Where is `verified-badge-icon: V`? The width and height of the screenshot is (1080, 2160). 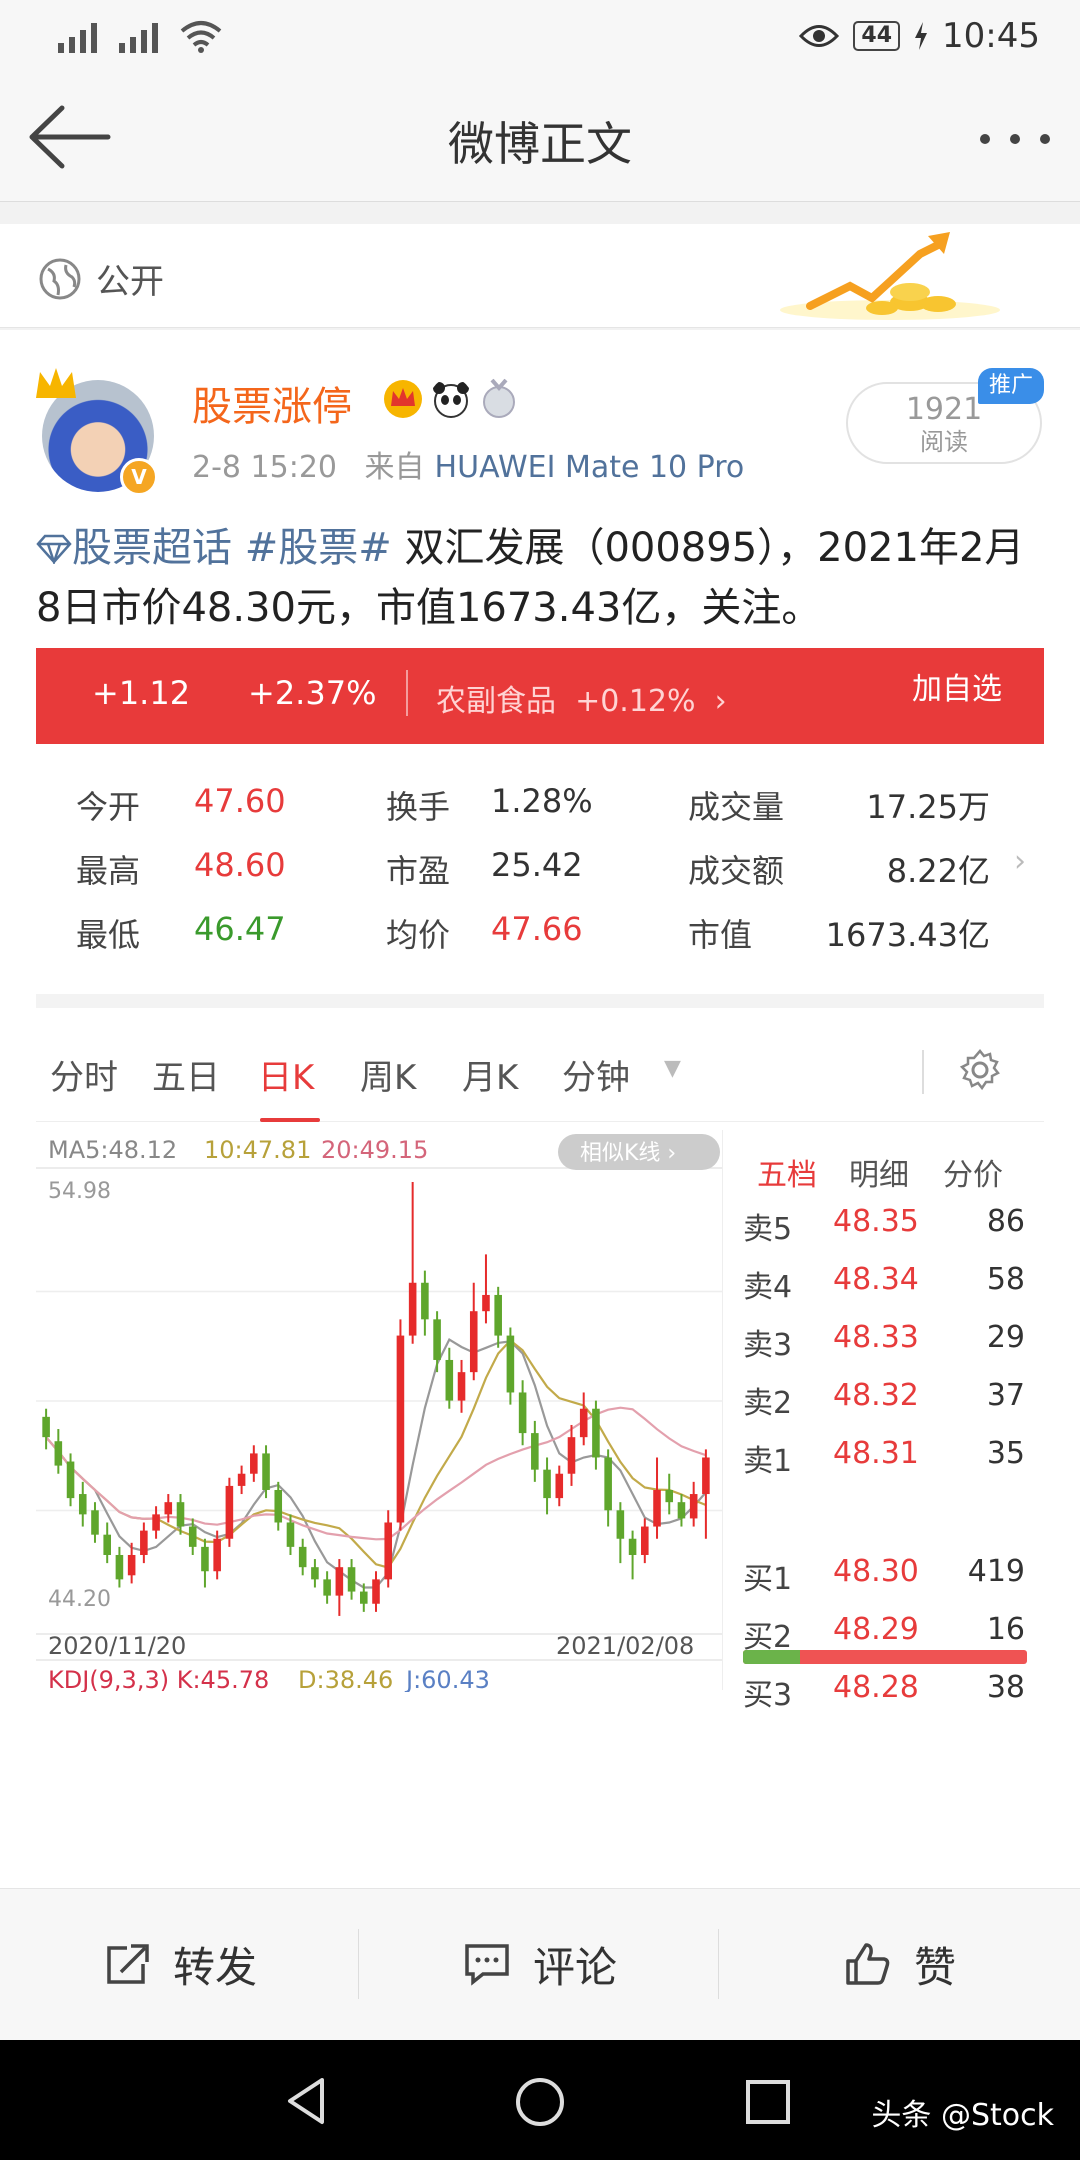
verified-badge-icon: V is located at coordinates (139, 477).